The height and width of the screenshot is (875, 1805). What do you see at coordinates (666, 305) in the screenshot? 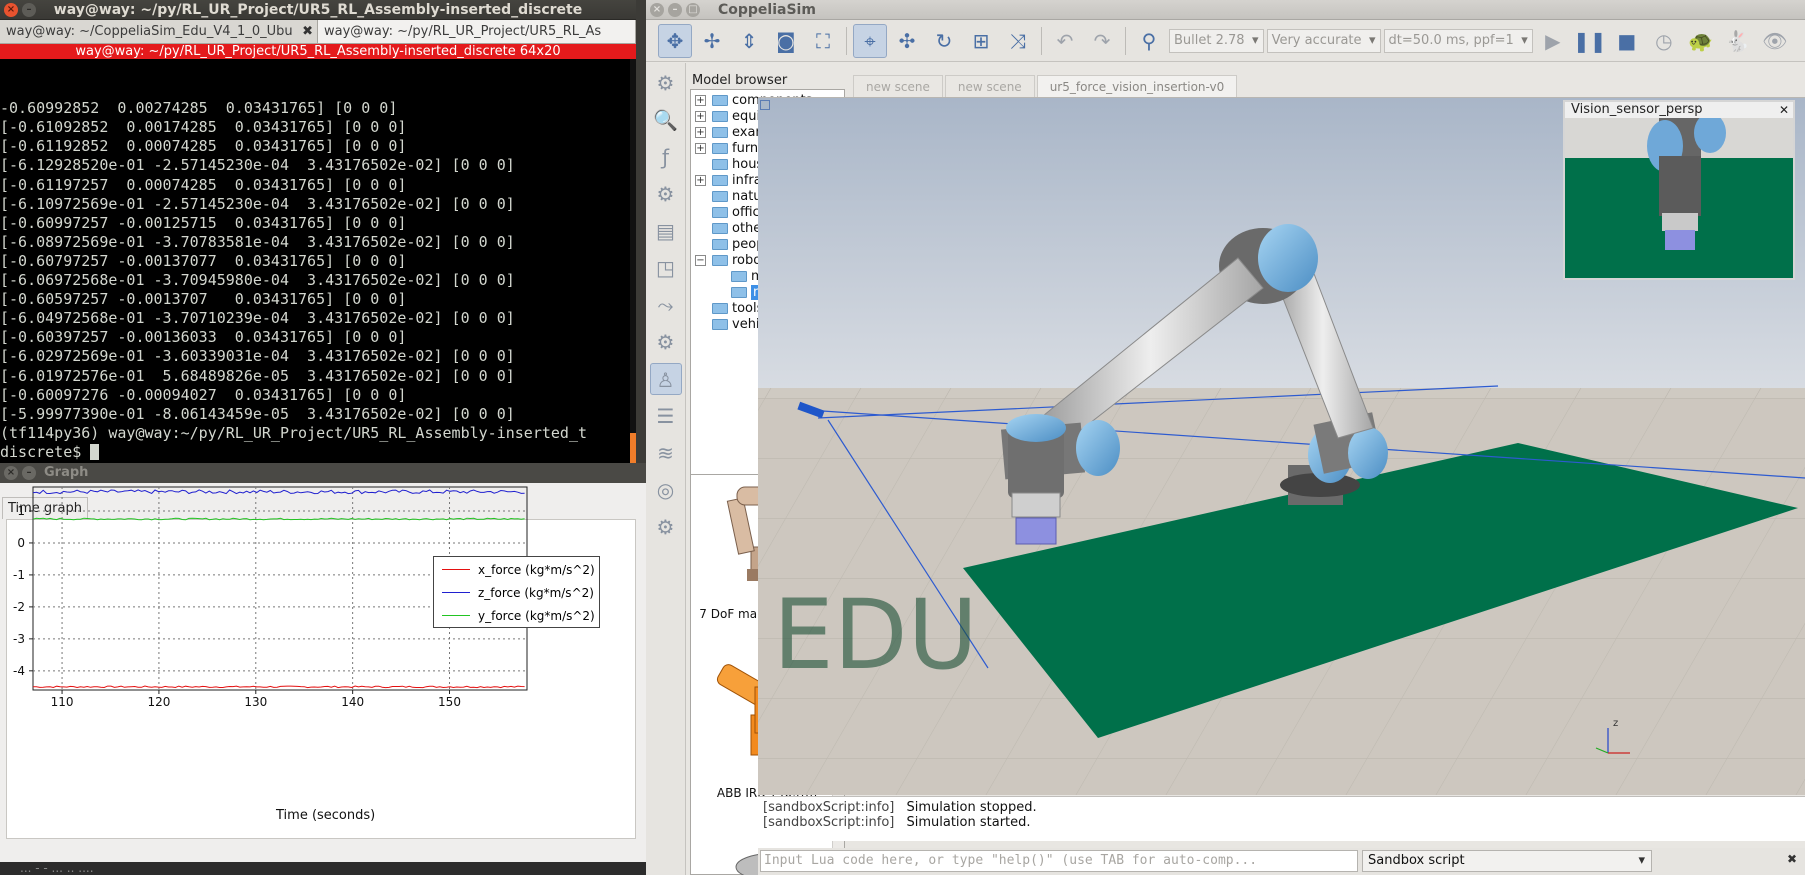
I see `paths-icon: ⤳` at bounding box center [666, 305].